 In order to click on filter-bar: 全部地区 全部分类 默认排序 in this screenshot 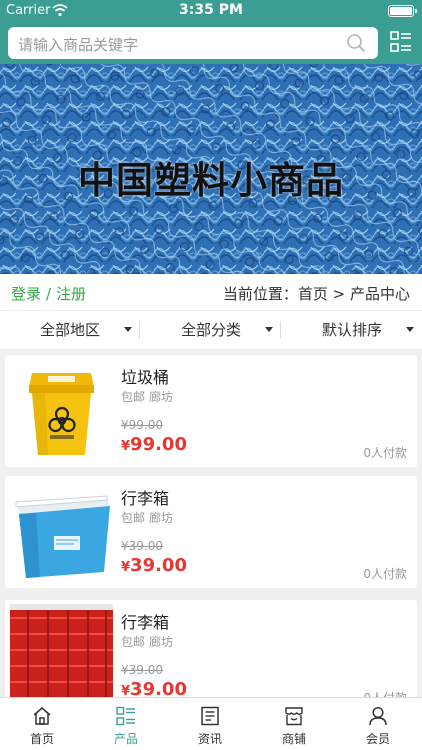, I will do `click(211, 330)`.